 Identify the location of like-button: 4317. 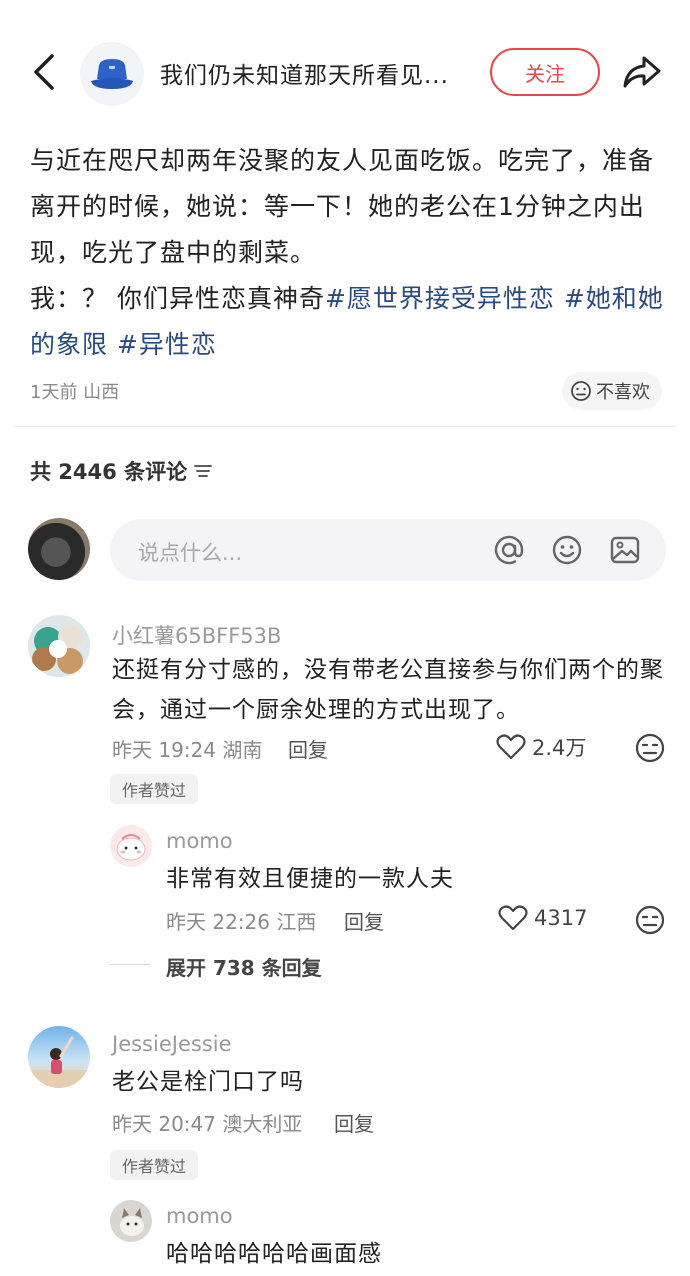
(542, 918).